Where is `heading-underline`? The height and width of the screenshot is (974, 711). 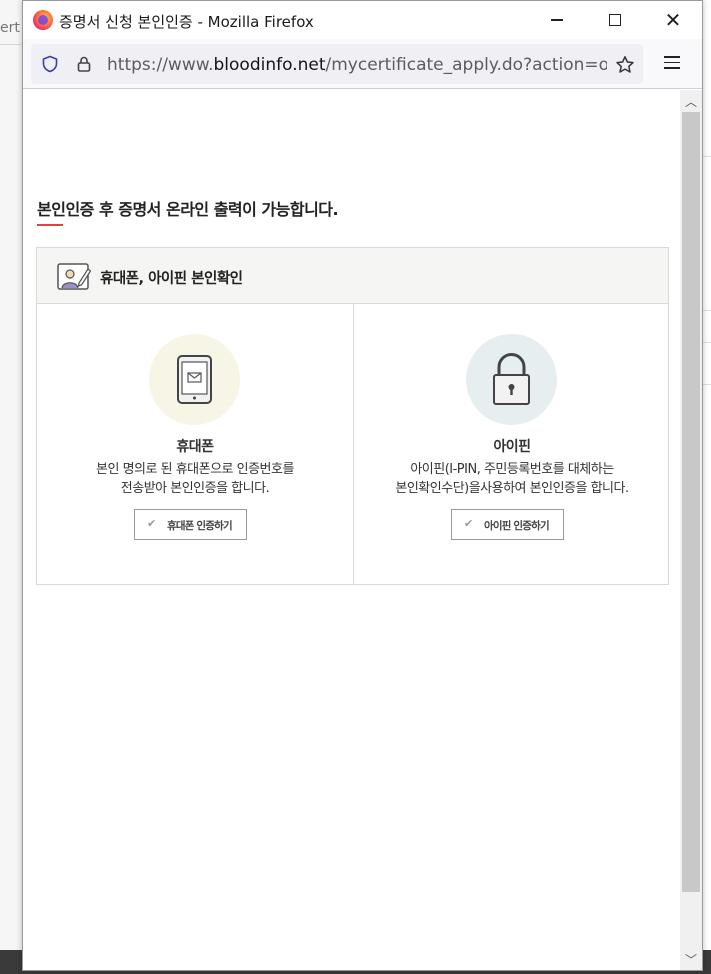
heading-underline is located at coordinates (50, 225).